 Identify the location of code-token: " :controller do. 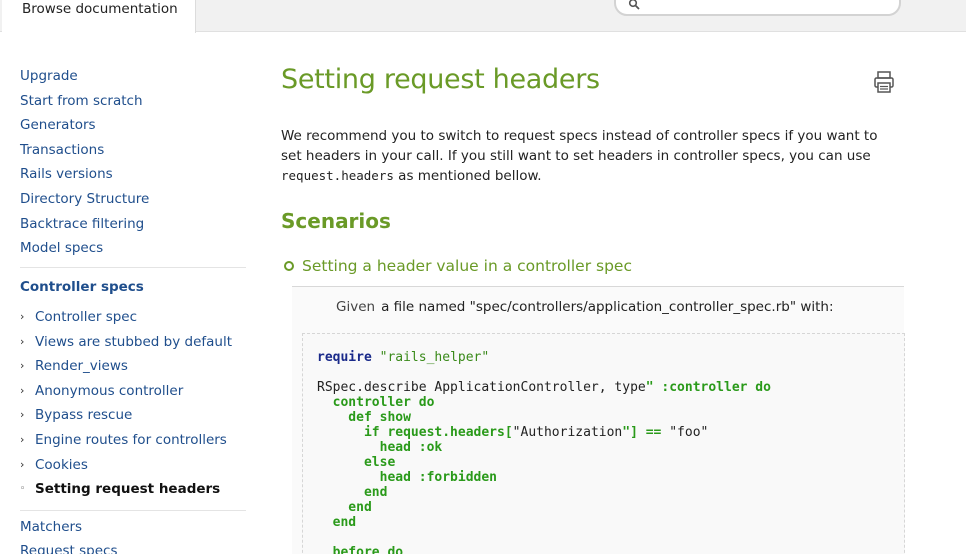
(708, 387).